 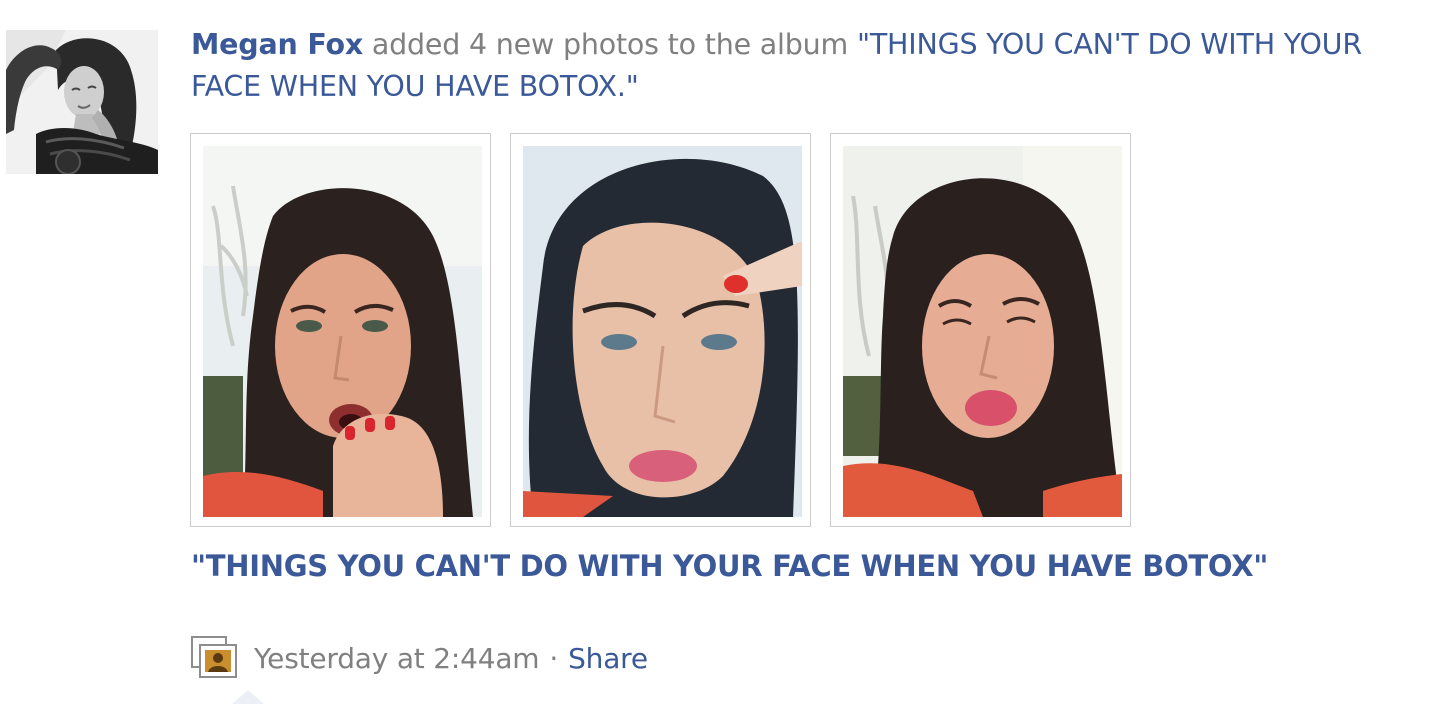 I want to click on avatar-image, so click(x=82, y=102).